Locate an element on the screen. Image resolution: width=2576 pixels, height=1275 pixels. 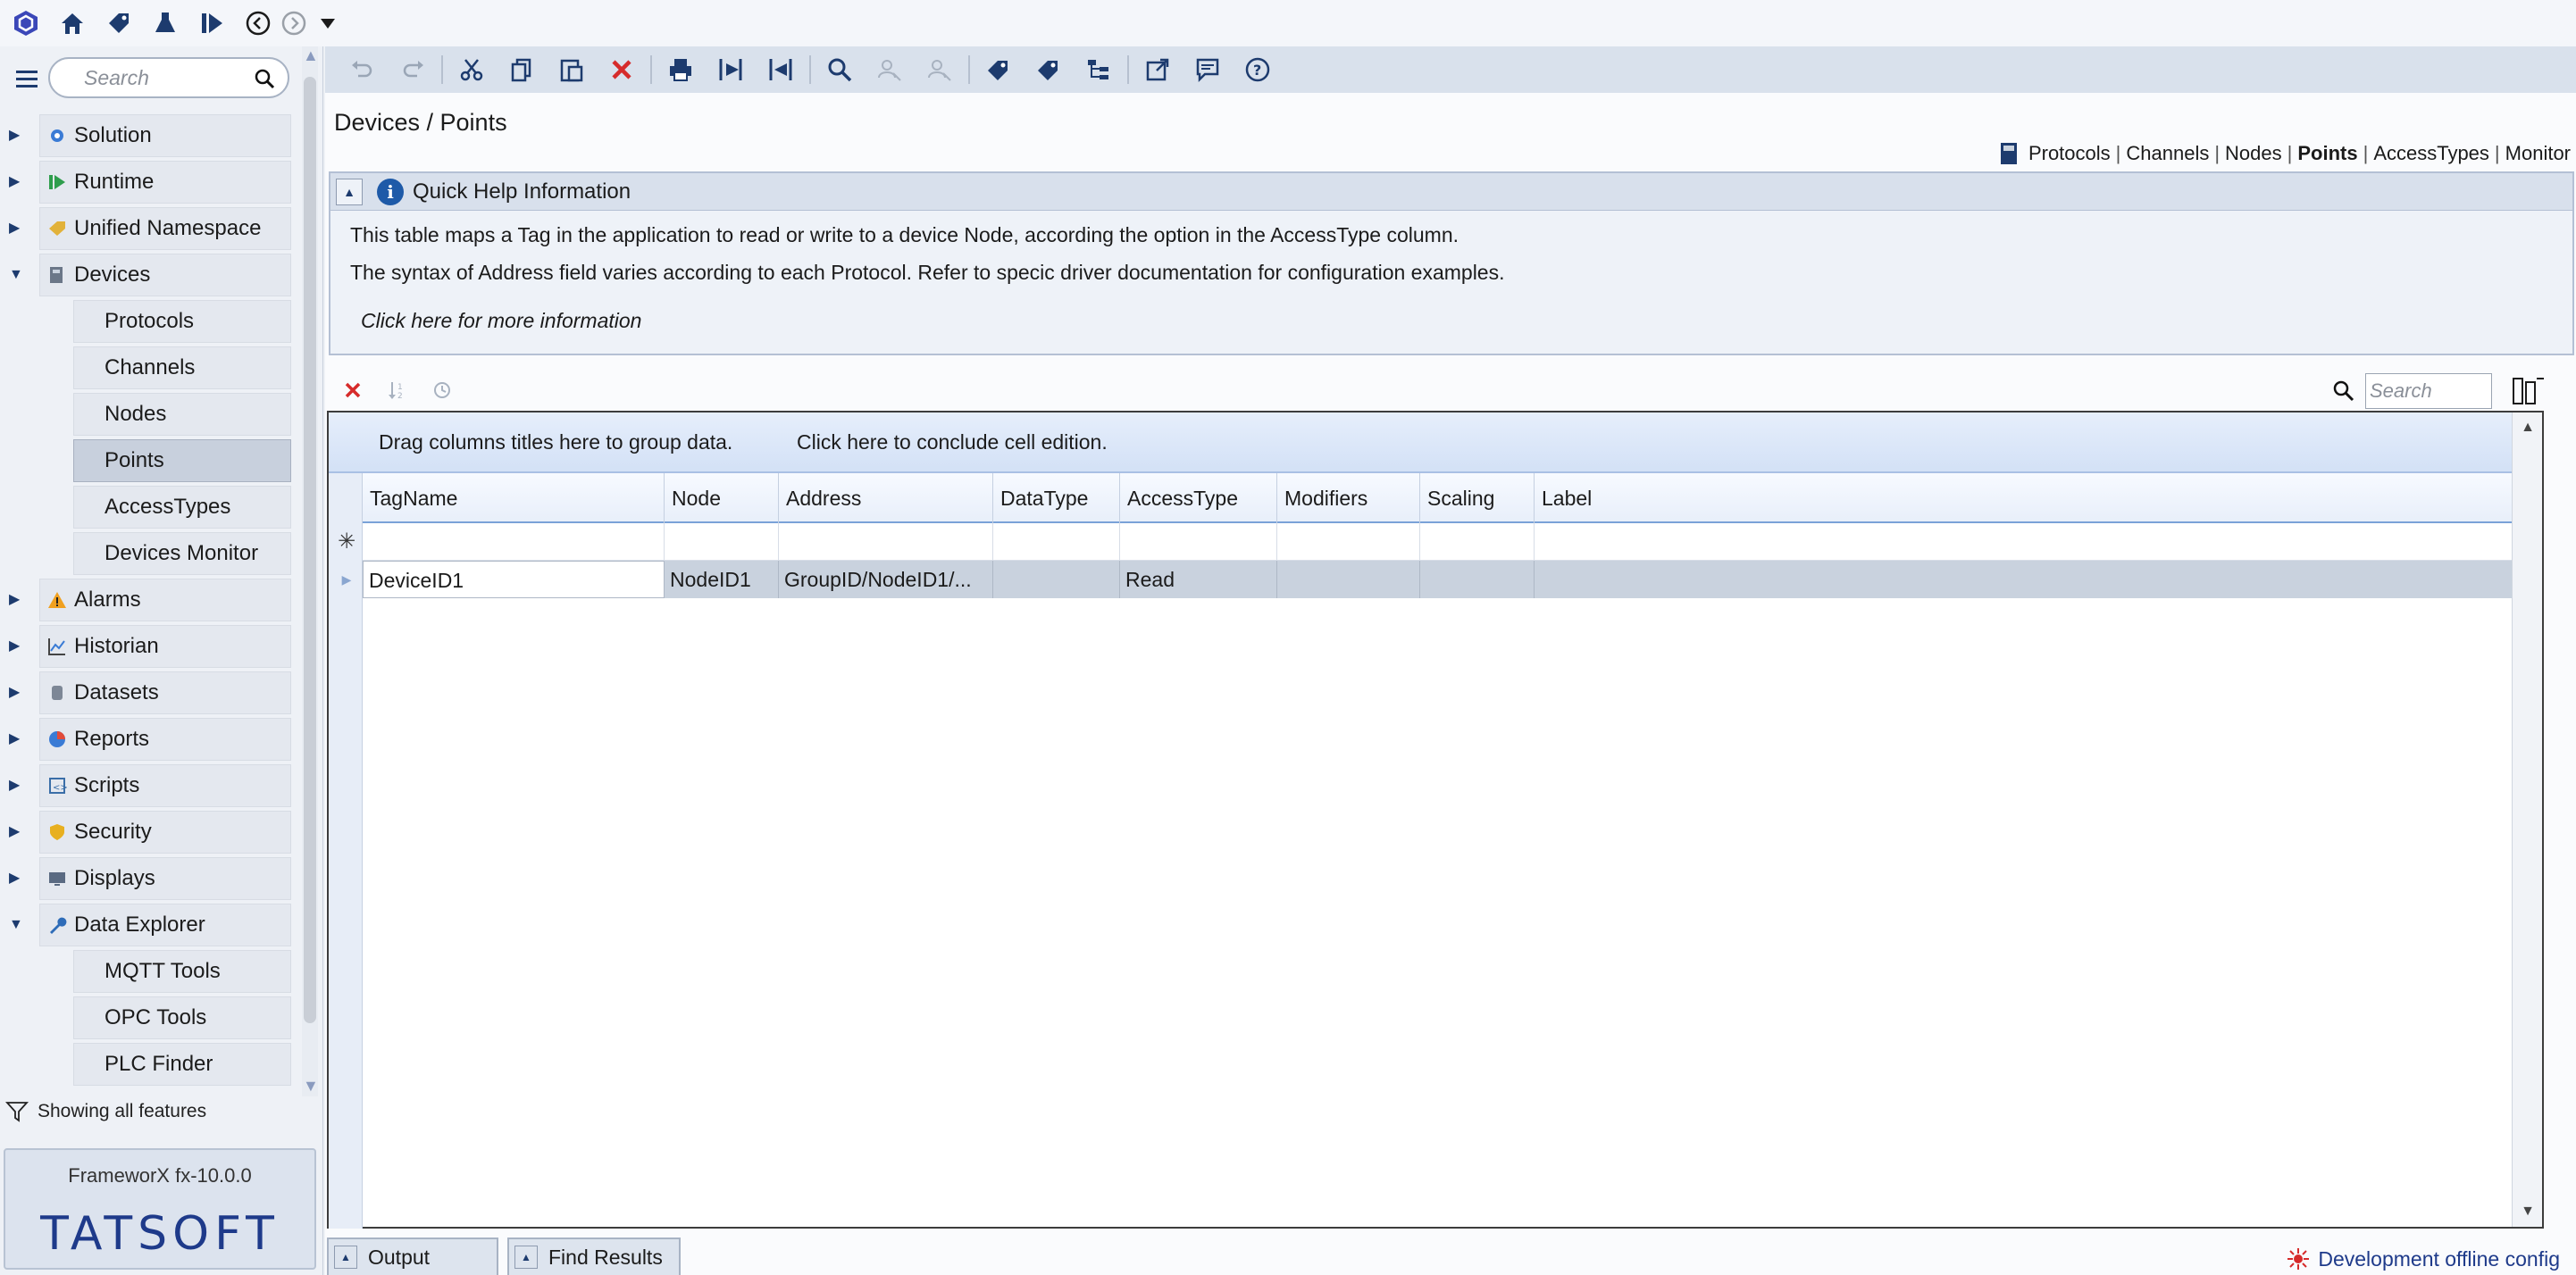
column-header-scaling: Scaling is located at coordinates (1478, 498).